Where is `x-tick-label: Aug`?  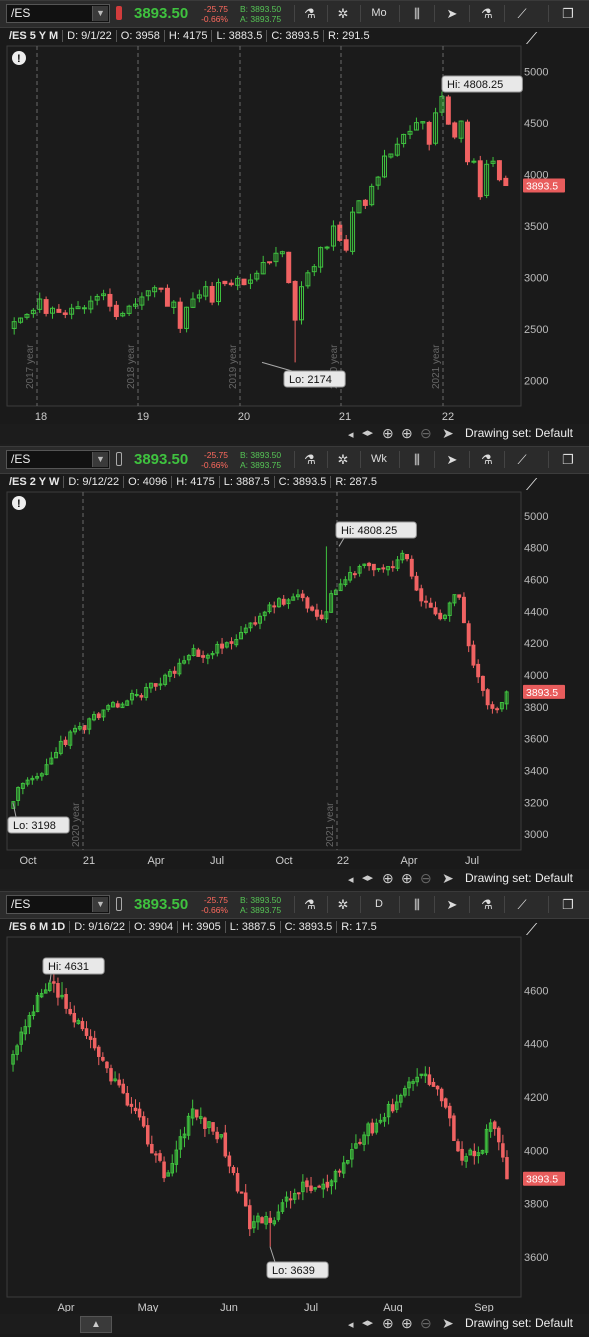 x-tick-label: Aug is located at coordinates (393, 1307).